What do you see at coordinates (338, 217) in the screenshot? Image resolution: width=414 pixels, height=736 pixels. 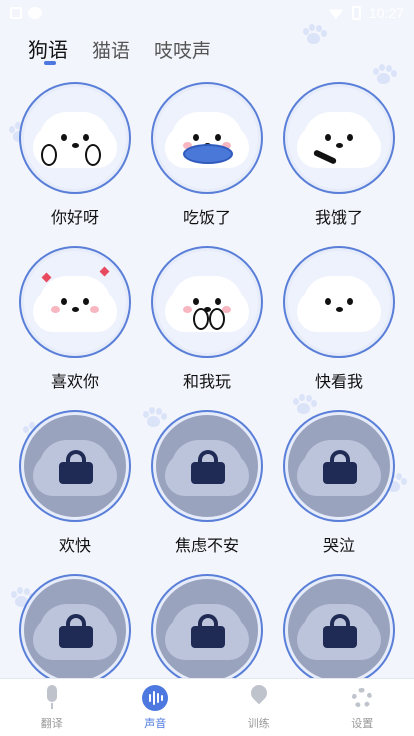 I see `sound-label: 我饿了` at bounding box center [338, 217].